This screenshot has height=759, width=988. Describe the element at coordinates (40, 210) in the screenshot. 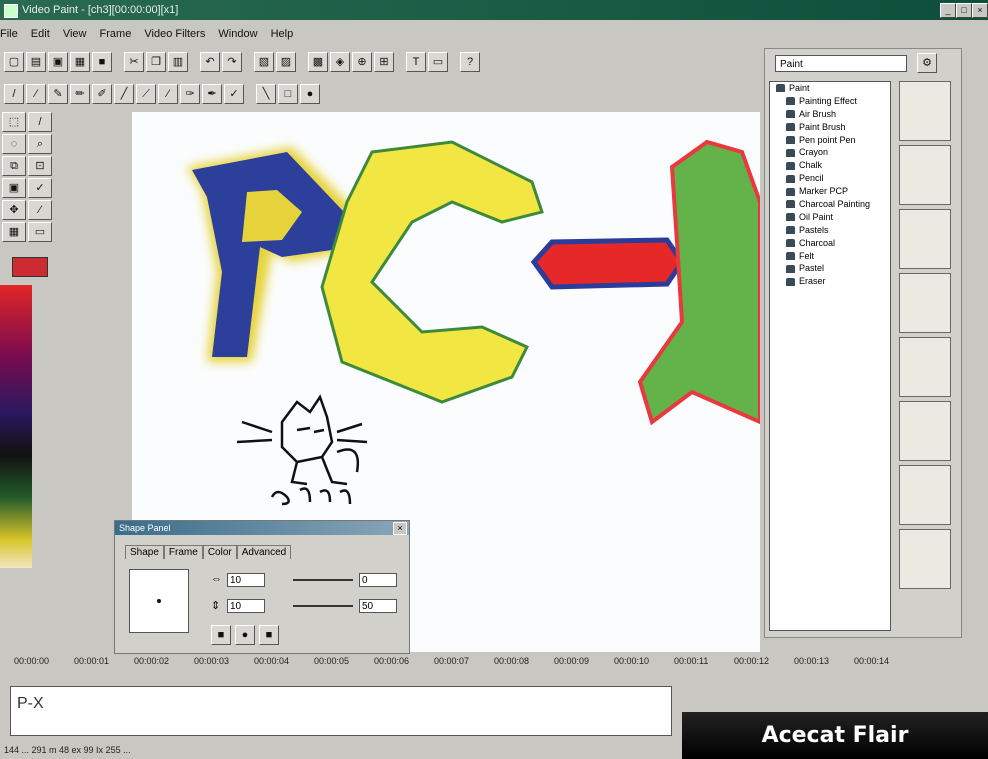

I see `eyedropper-icon: ⁄` at that location.